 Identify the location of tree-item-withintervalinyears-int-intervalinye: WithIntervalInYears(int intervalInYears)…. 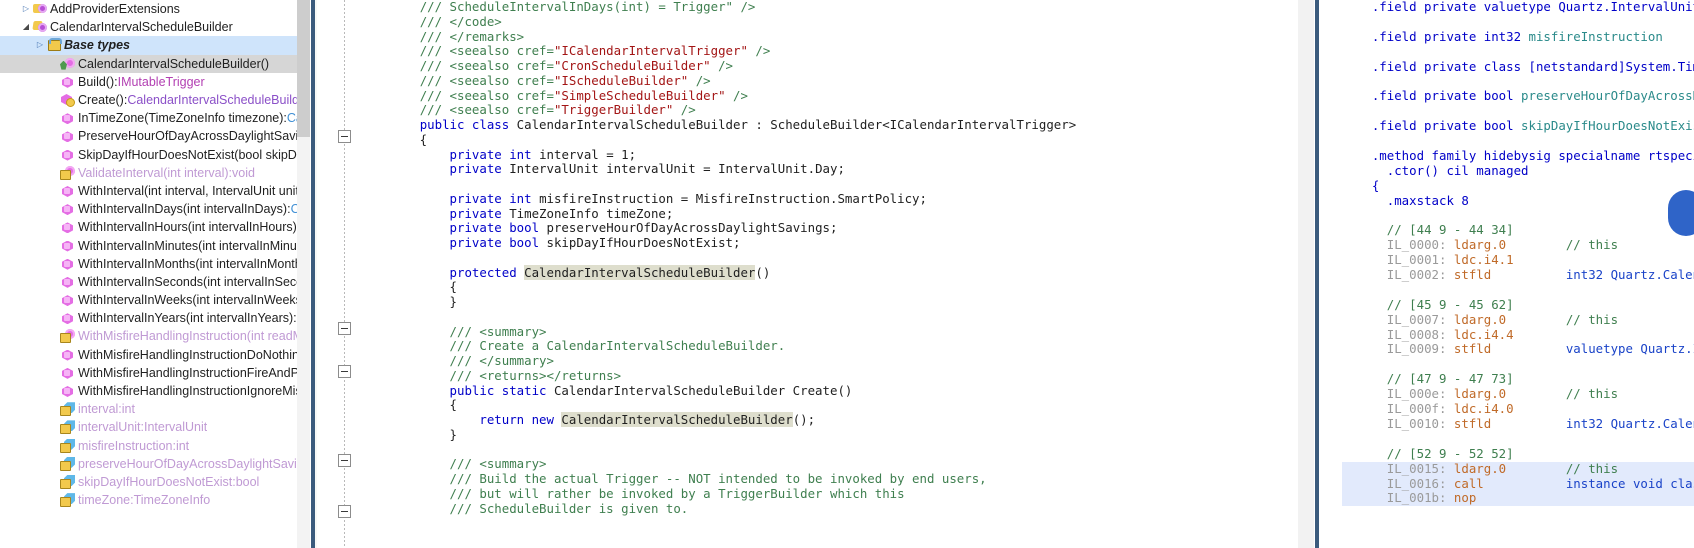
(148, 318).